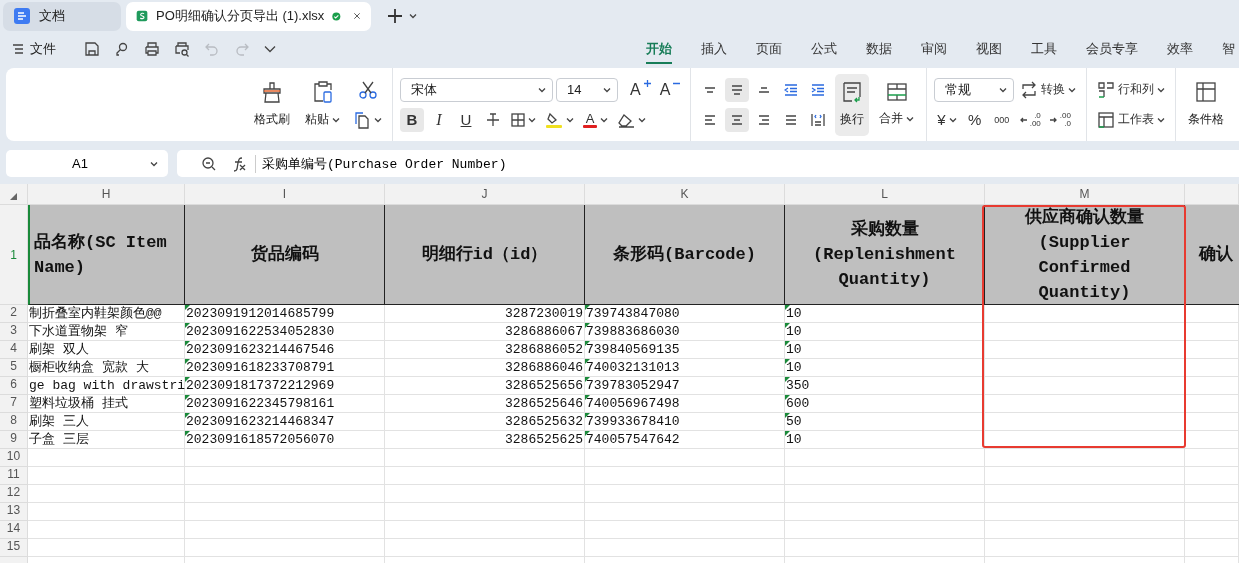  I want to click on column-header: I, so click(285, 194).